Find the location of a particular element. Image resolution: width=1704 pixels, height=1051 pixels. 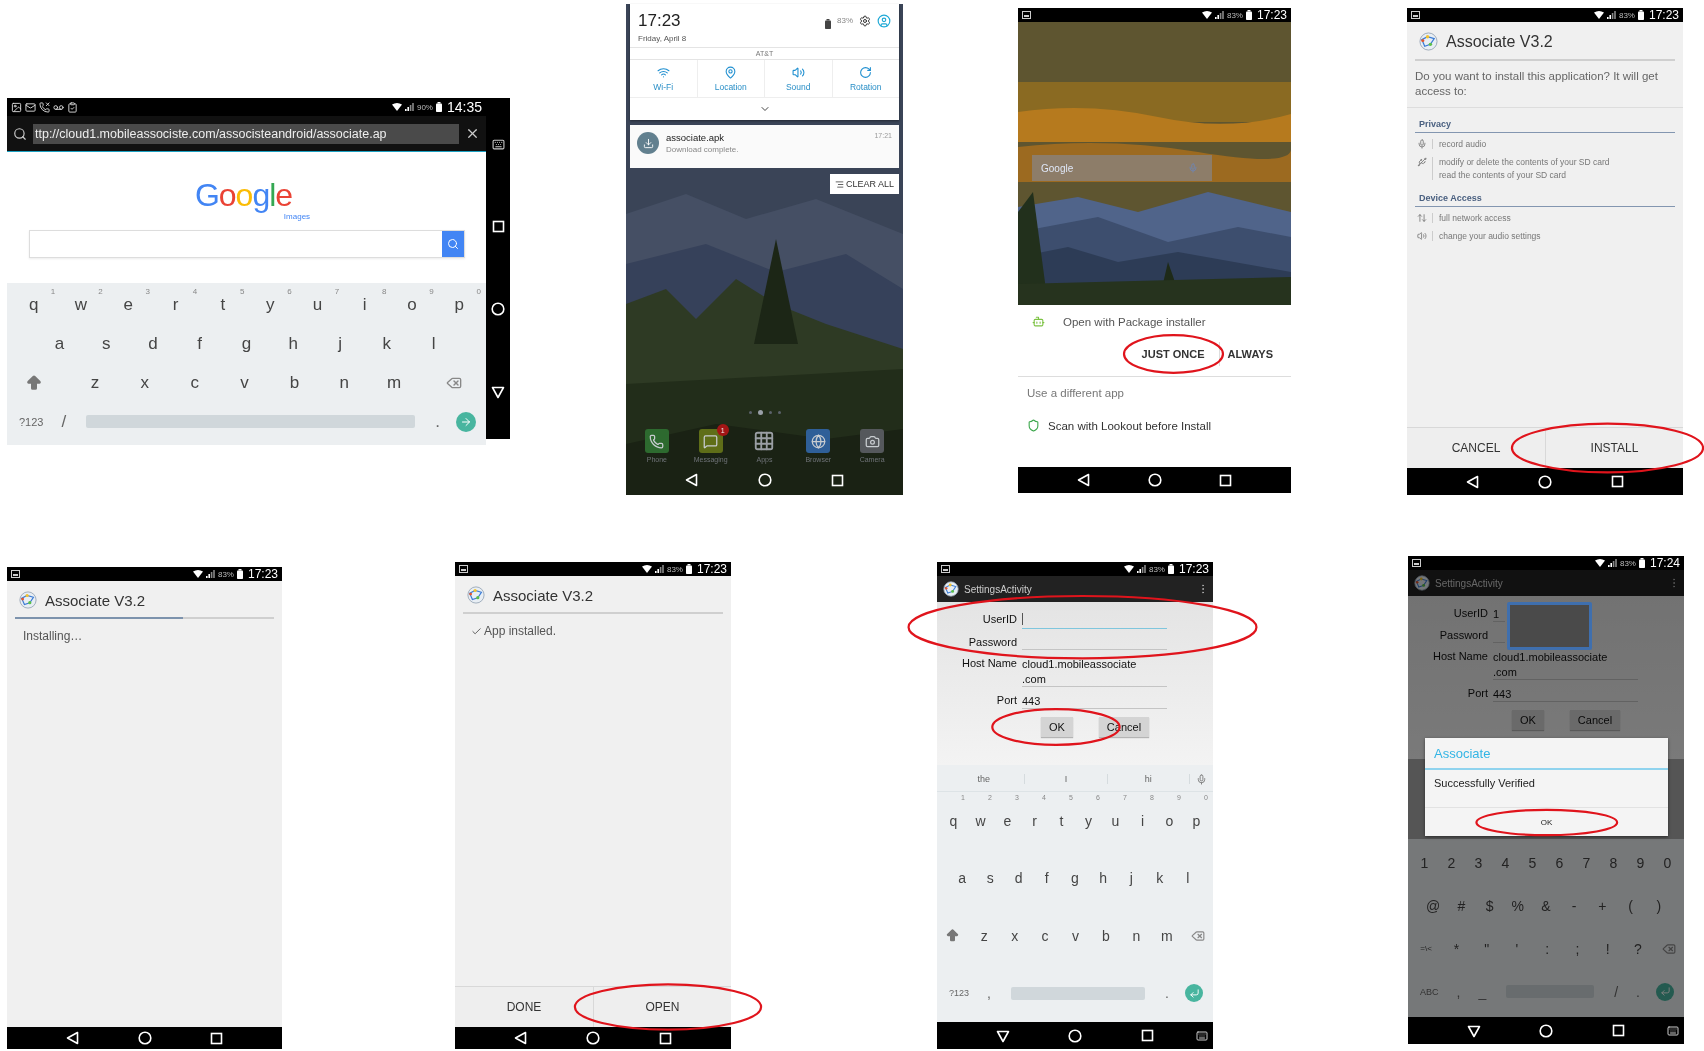

keyboard-key: * is located at coordinates (1456, 948).